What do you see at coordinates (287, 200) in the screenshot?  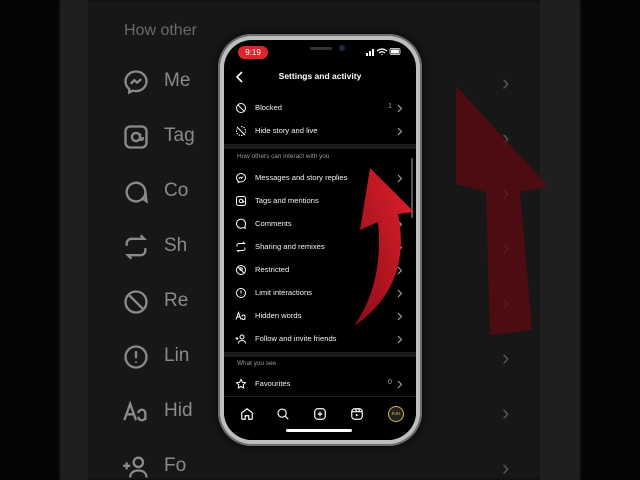 I see `row-label: Tags and mentions` at bounding box center [287, 200].